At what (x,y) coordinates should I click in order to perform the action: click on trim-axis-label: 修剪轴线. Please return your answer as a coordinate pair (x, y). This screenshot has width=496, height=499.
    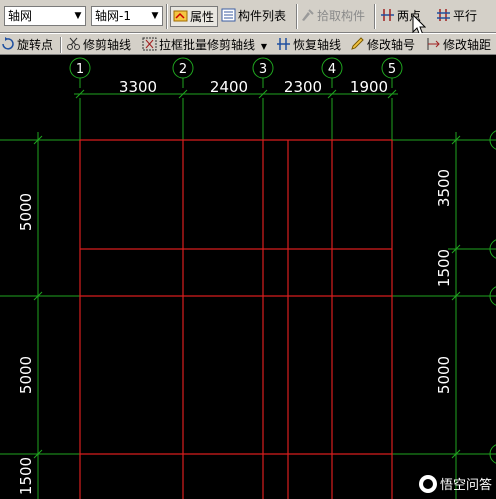
    Looking at the image, I should click on (107, 45).